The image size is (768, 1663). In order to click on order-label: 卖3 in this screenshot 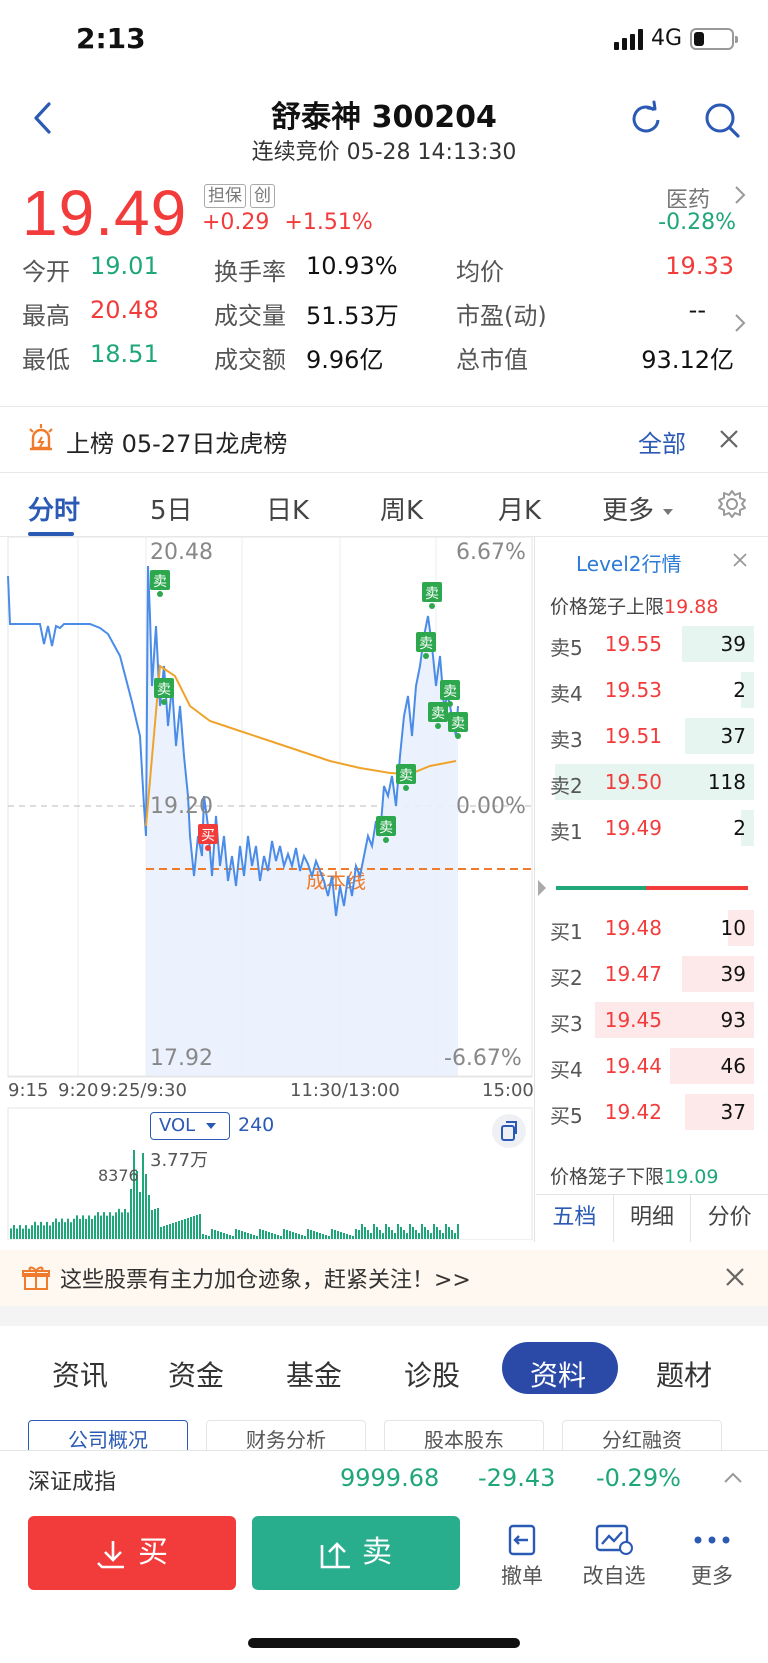, I will do `click(566, 740)`.